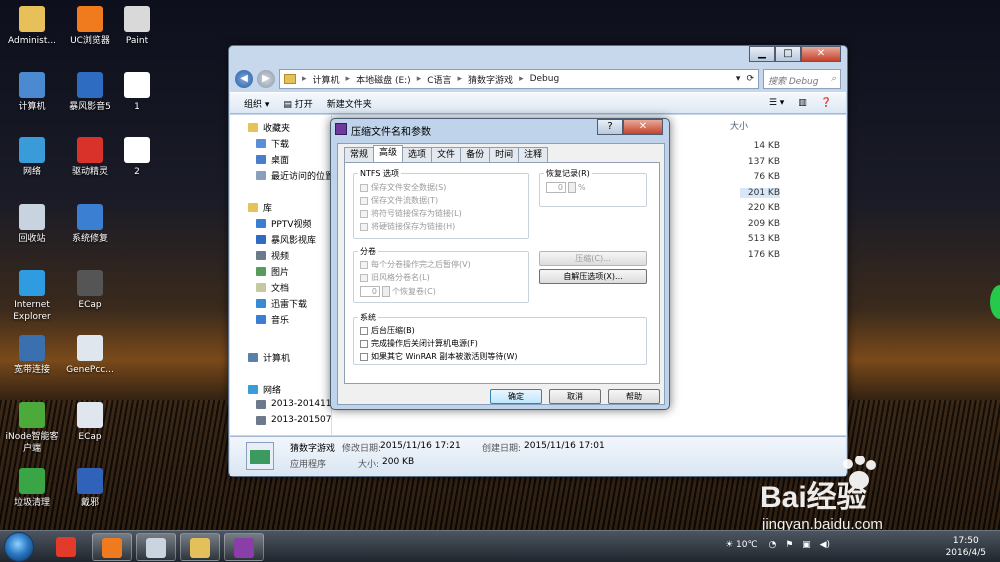 Image resolution: width=1000 pixels, height=562 pixels. What do you see at coordinates (272, 287) in the screenshot?
I see `nav-item: 文档` at bounding box center [272, 287].